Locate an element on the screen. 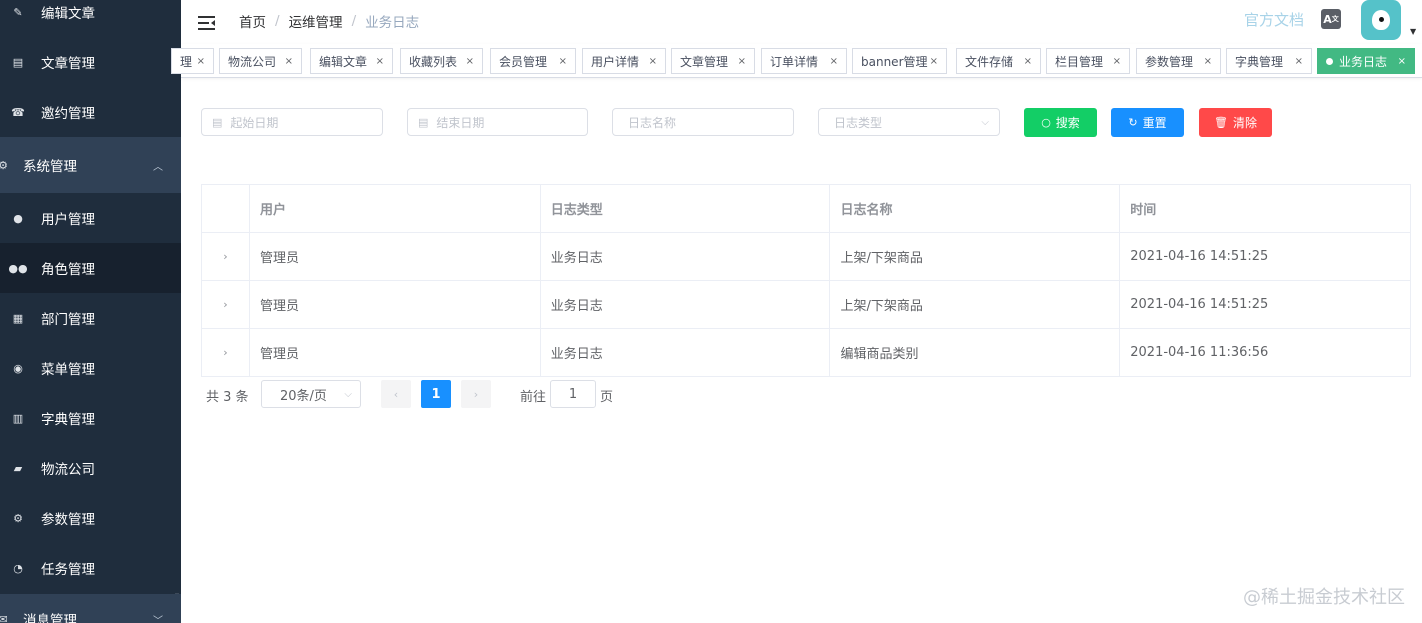  tag-3: 收藏列表 × is located at coordinates (441, 61).